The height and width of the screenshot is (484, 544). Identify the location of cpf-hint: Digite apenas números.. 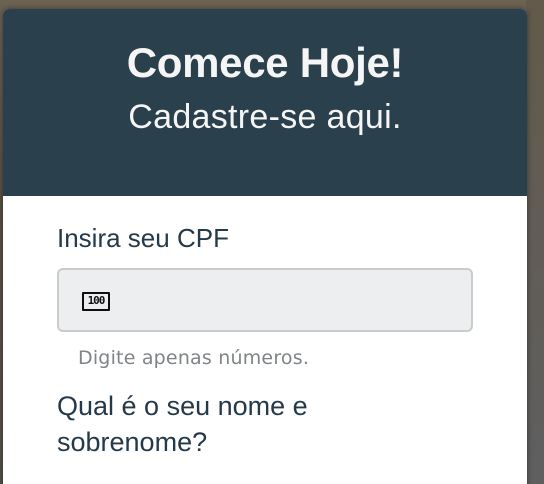
(194, 358).